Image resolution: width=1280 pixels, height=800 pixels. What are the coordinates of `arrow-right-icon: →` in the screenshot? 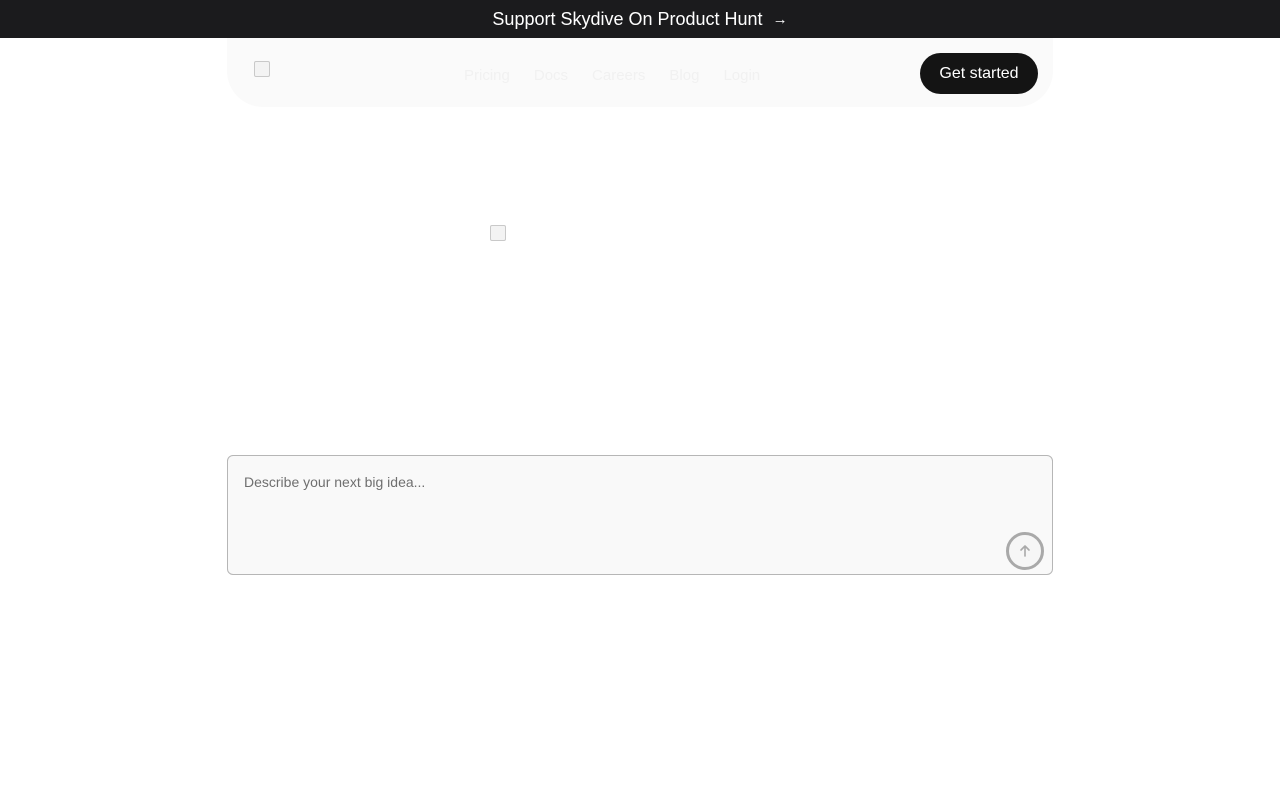 It's located at (780, 19).